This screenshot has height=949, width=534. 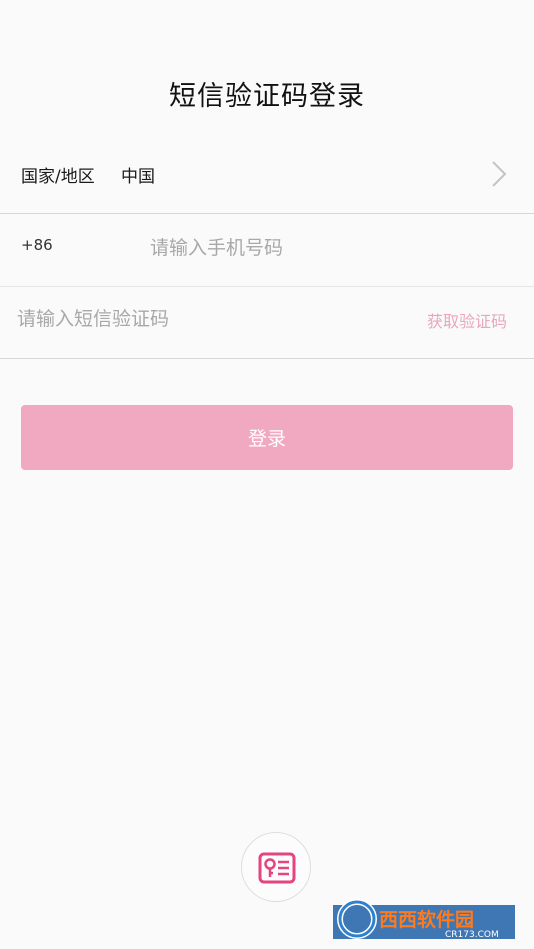 What do you see at coordinates (37, 245) in the screenshot?
I see `country-code-prefix: +86` at bounding box center [37, 245].